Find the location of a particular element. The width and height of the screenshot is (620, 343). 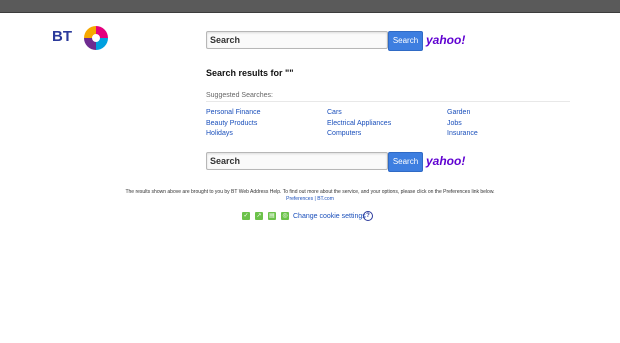

yahoo-logo: yahoo! is located at coordinates (446, 40).